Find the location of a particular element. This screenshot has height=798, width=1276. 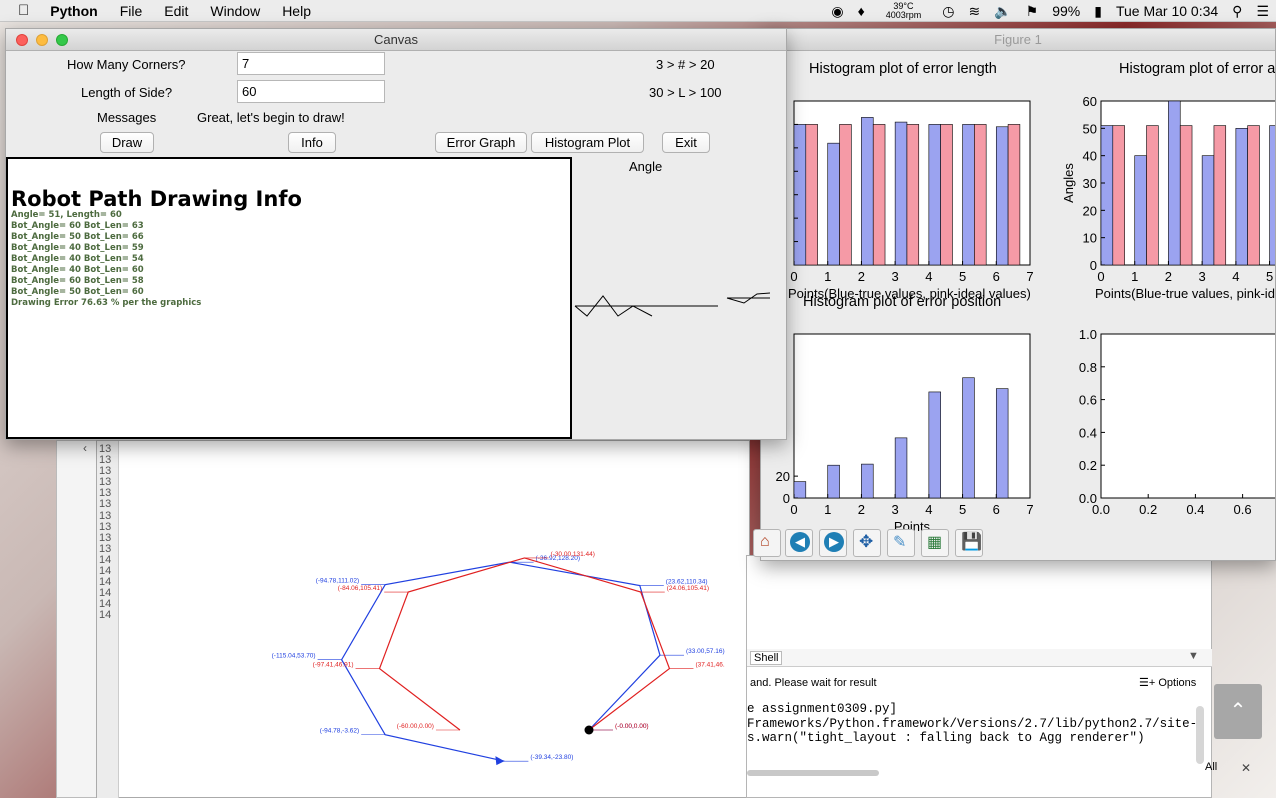

temp-monitor: 39°C 4003rpm is located at coordinates (904, 11).